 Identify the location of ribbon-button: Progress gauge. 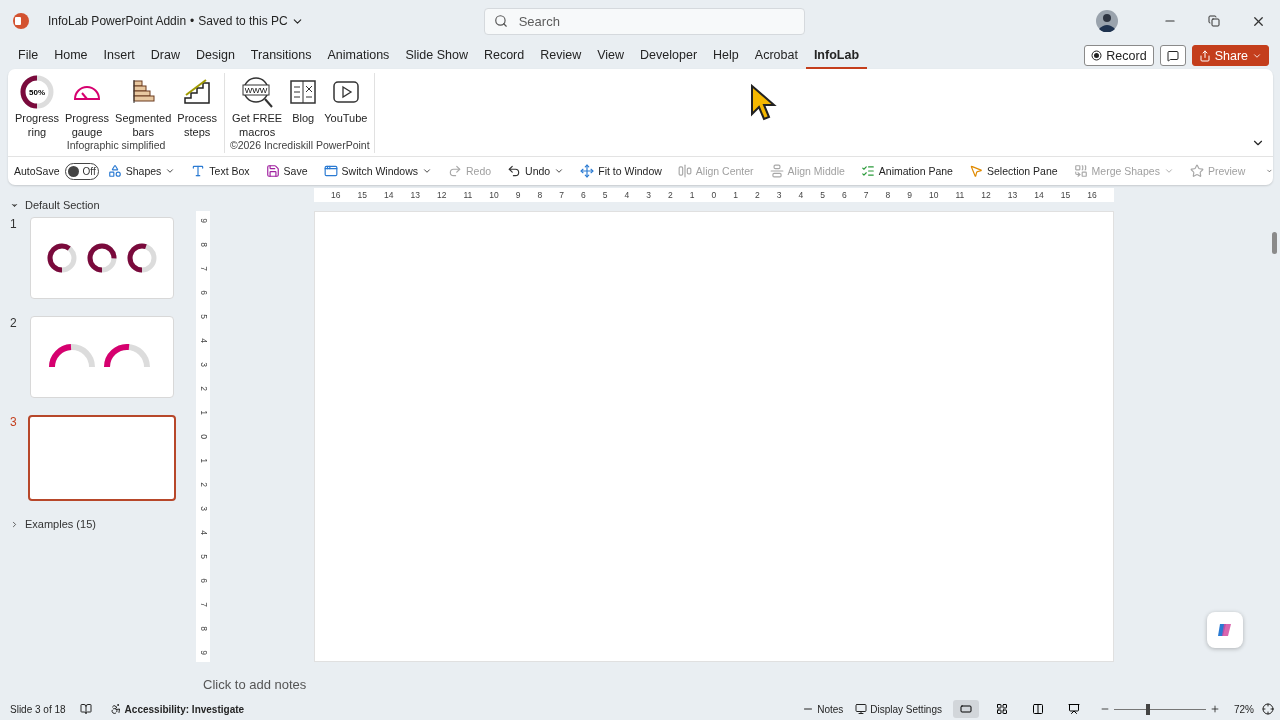
(87, 108).